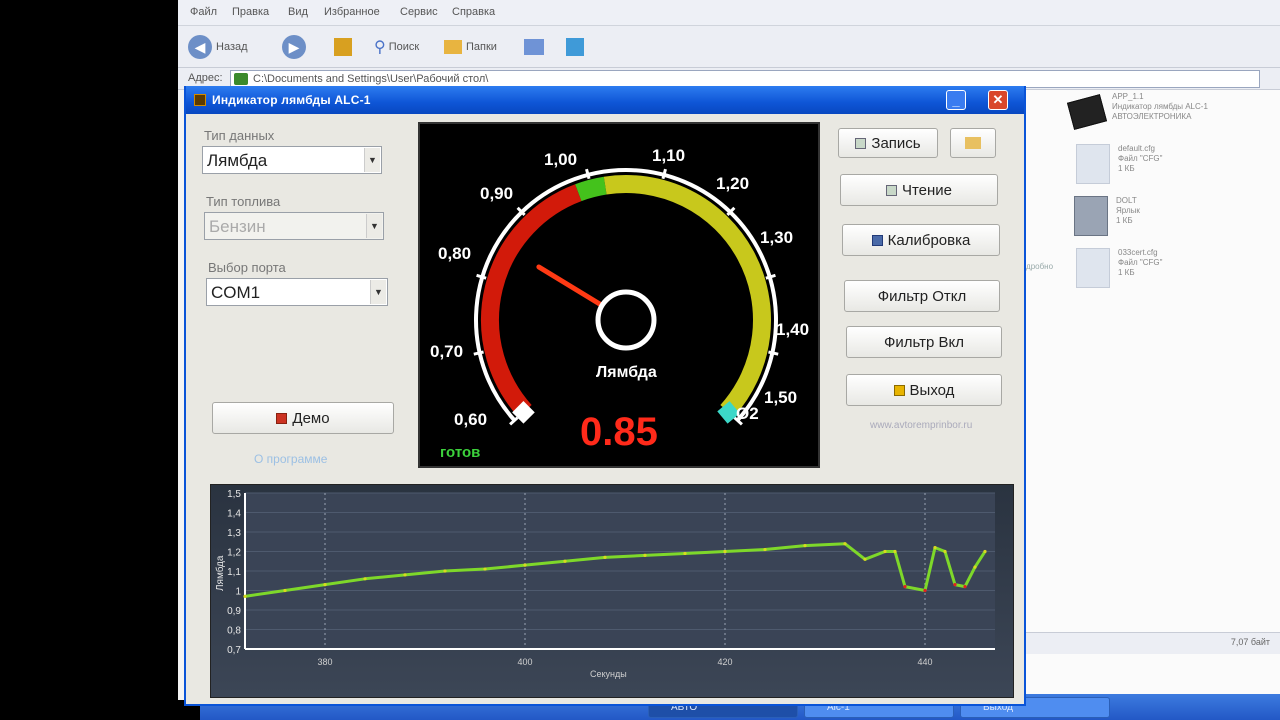  Describe the element at coordinates (200, 100) in the screenshot. I see `app-icon` at that location.